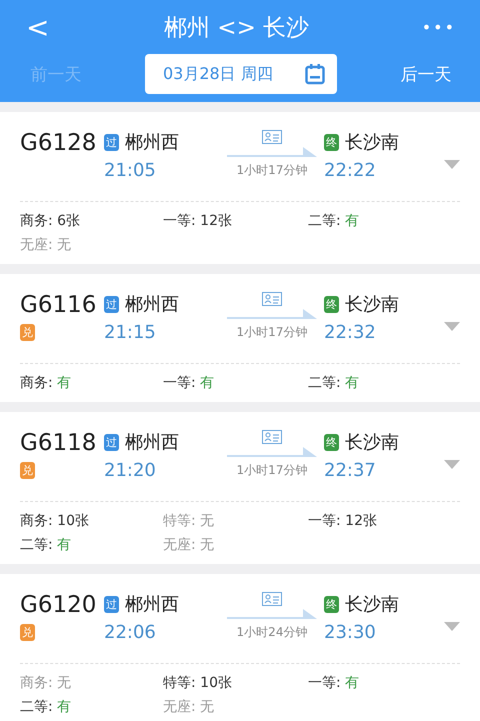  Describe the element at coordinates (272, 632) in the screenshot. I see `duration-text: 1小时24分钟` at that location.